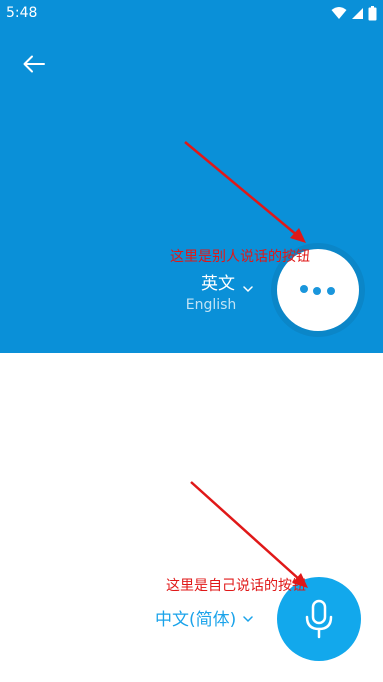 Image resolution: width=383 pixels, height=682 pixels. Describe the element at coordinates (191, 13) in the screenshot. I see `status-bar: 5:48` at that location.